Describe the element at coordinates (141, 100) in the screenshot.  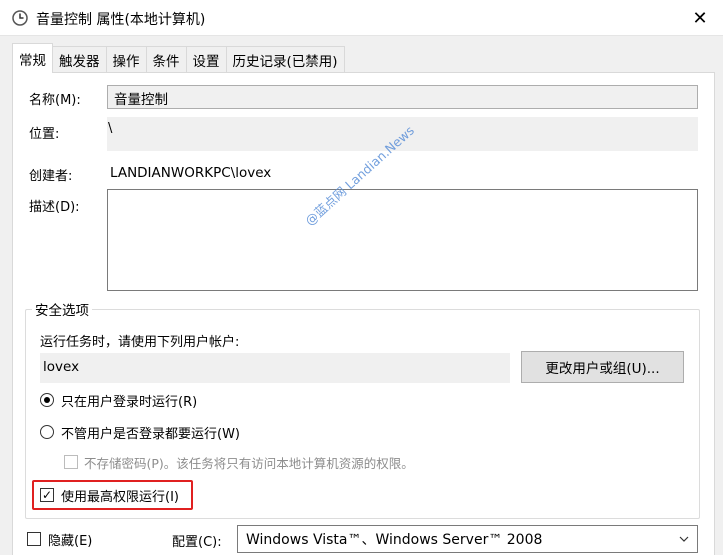
I see `name-value: 音量控制` at that location.